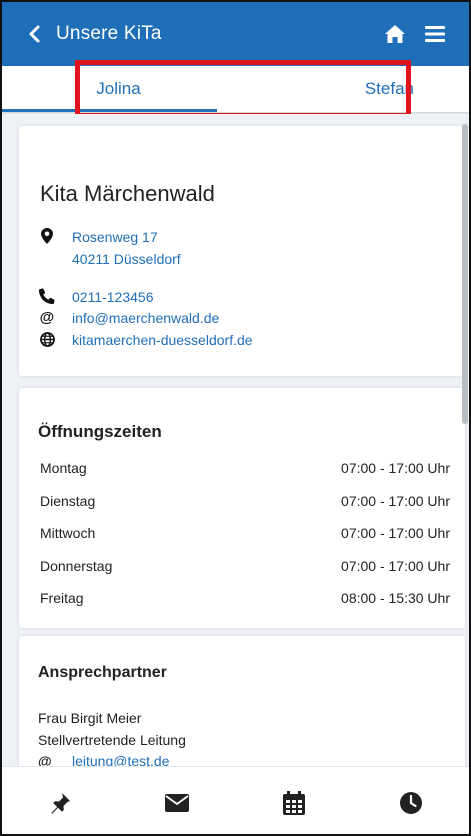 The image size is (471, 836). I want to click on tab-label: Jolina, so click(118, 88).